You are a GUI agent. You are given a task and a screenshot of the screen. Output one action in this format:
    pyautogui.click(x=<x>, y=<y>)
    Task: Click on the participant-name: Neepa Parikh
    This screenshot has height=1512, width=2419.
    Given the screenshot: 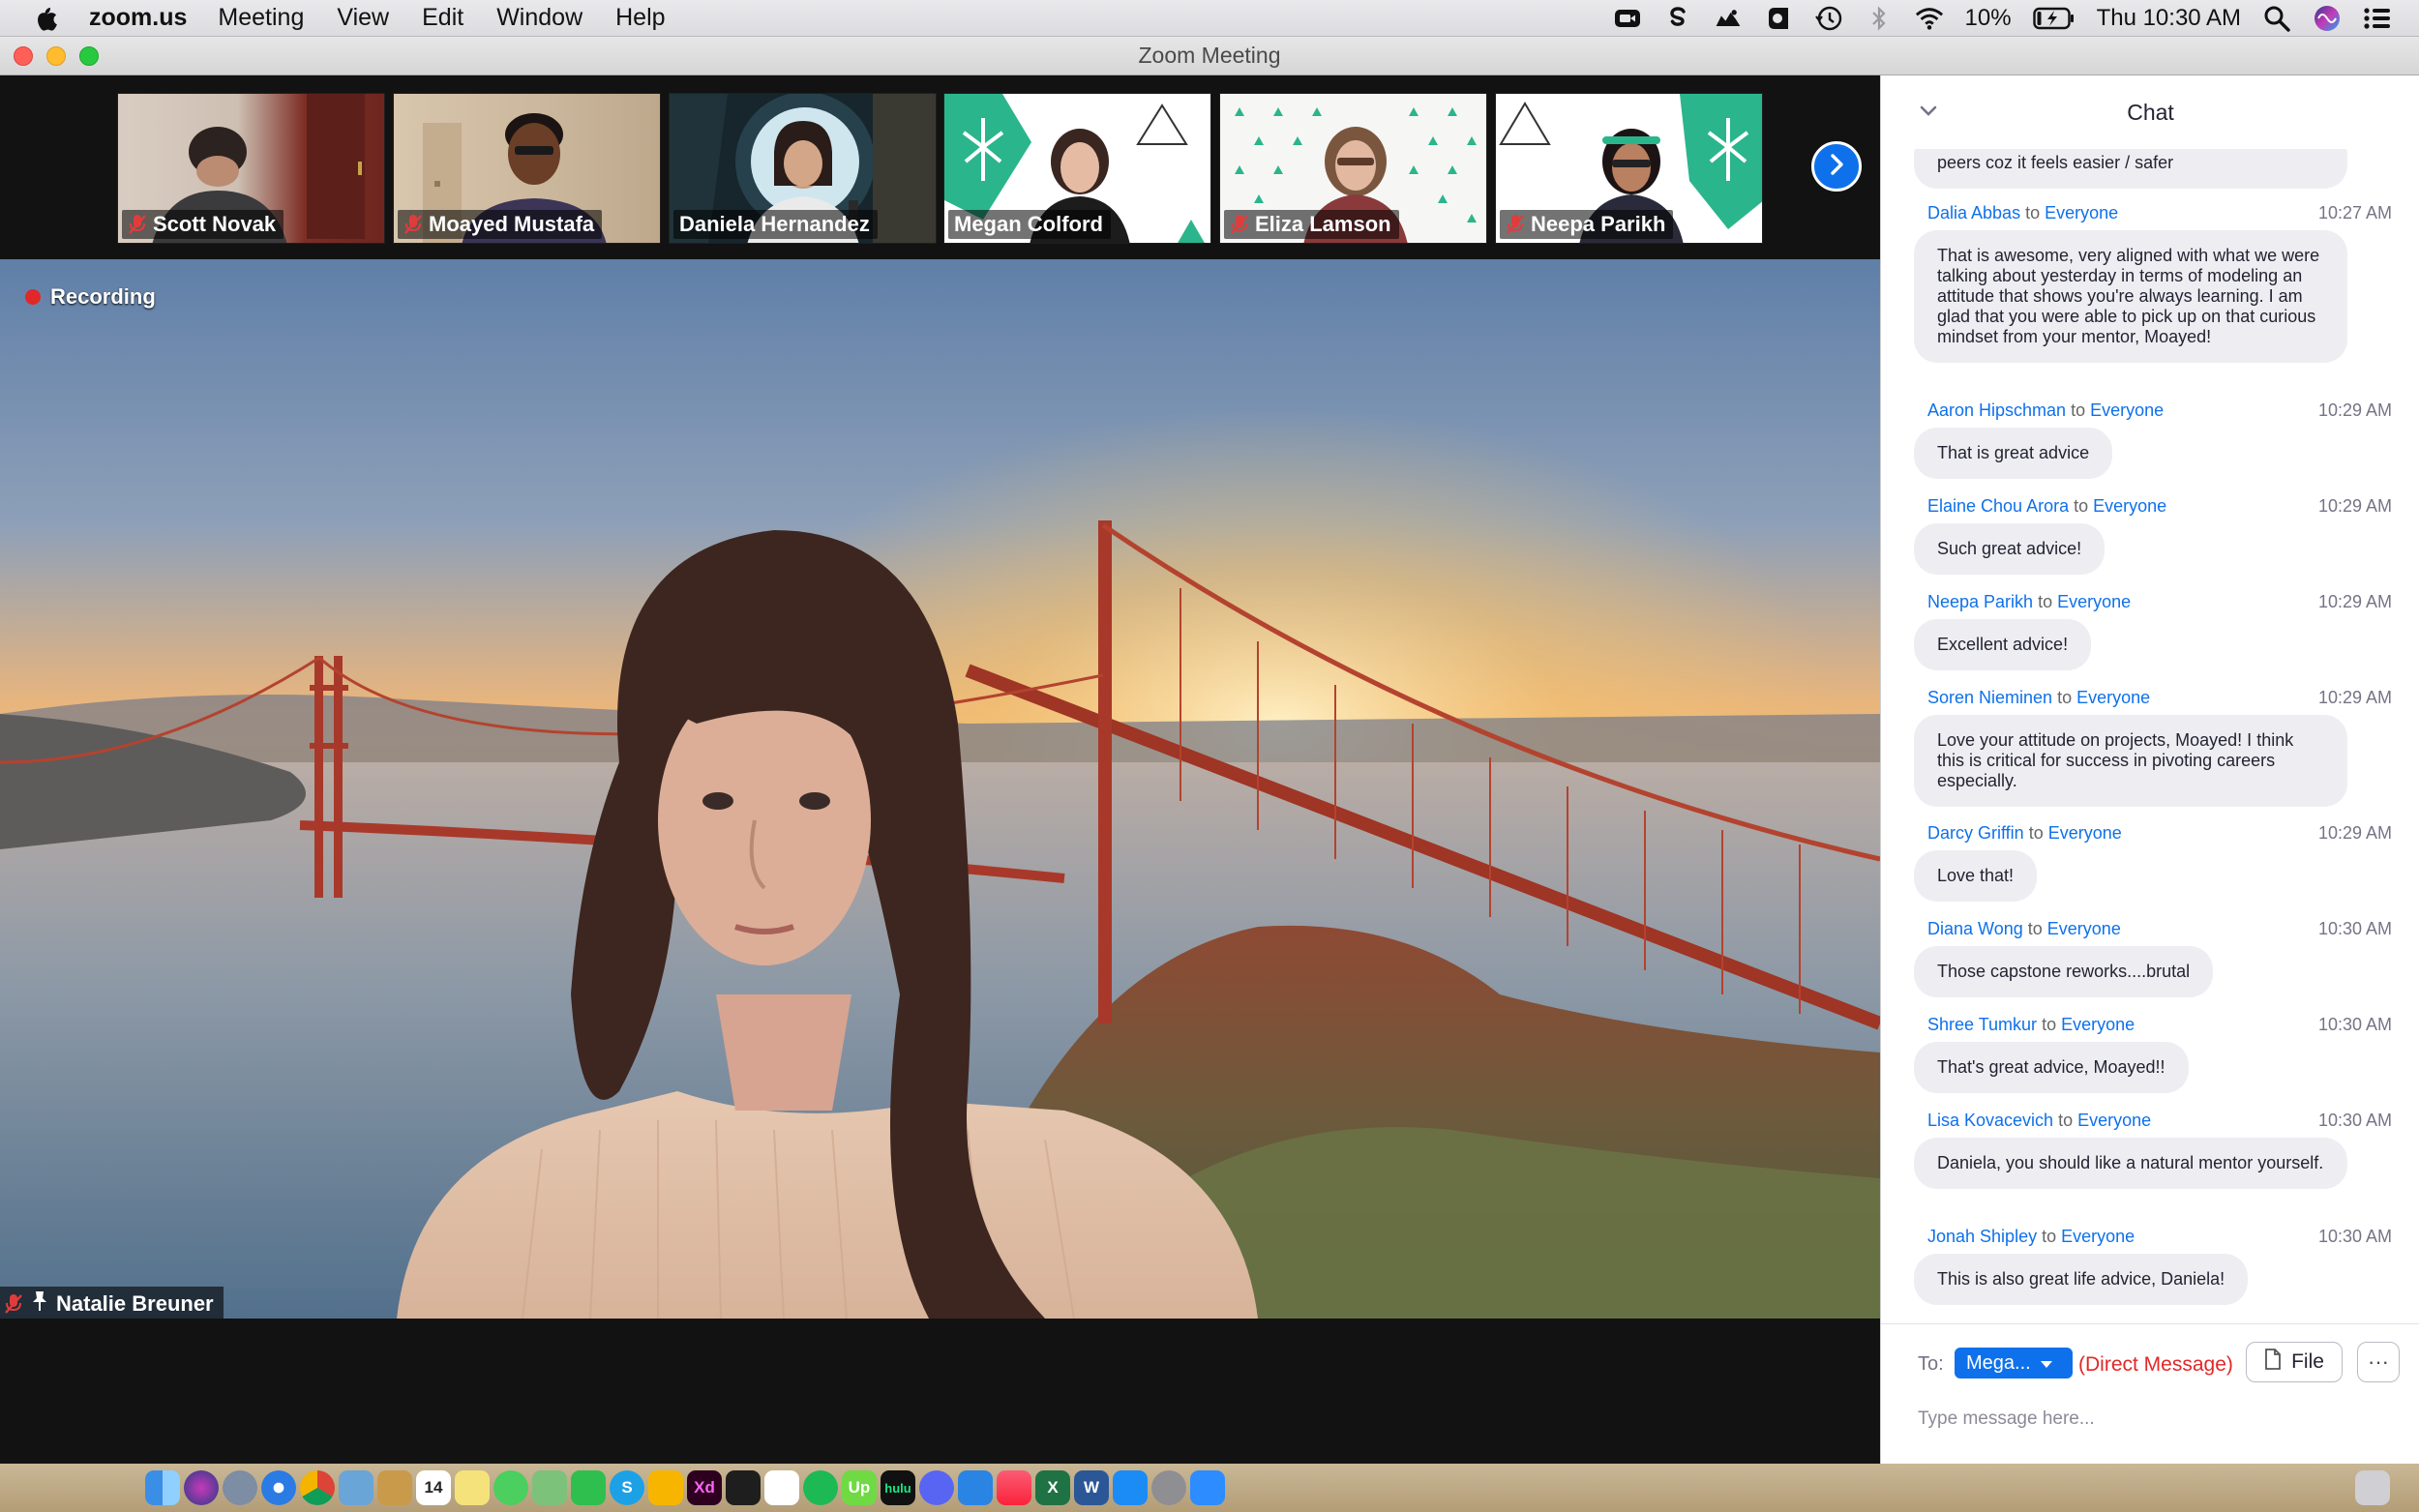 What is the action you would take?
    pyautogui.click(x=1599, y=224)
    